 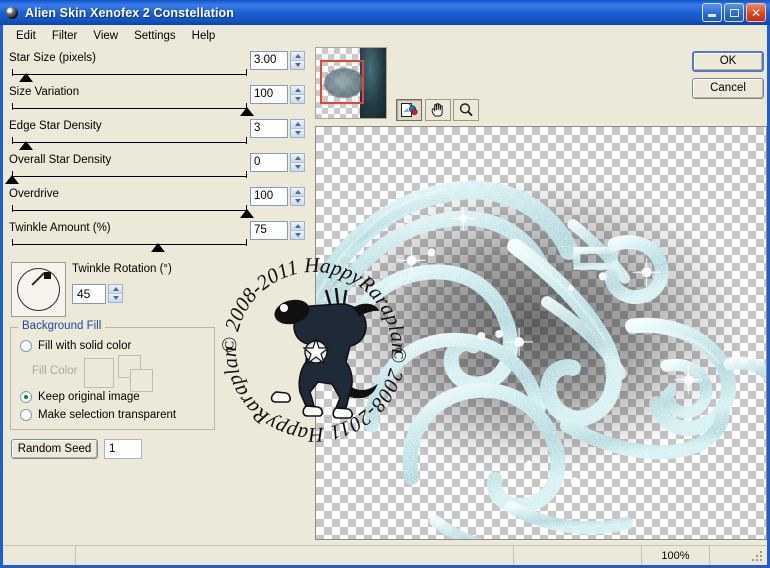 I want to click on fill-color-swatch-primary, so click(x=99, y=373).